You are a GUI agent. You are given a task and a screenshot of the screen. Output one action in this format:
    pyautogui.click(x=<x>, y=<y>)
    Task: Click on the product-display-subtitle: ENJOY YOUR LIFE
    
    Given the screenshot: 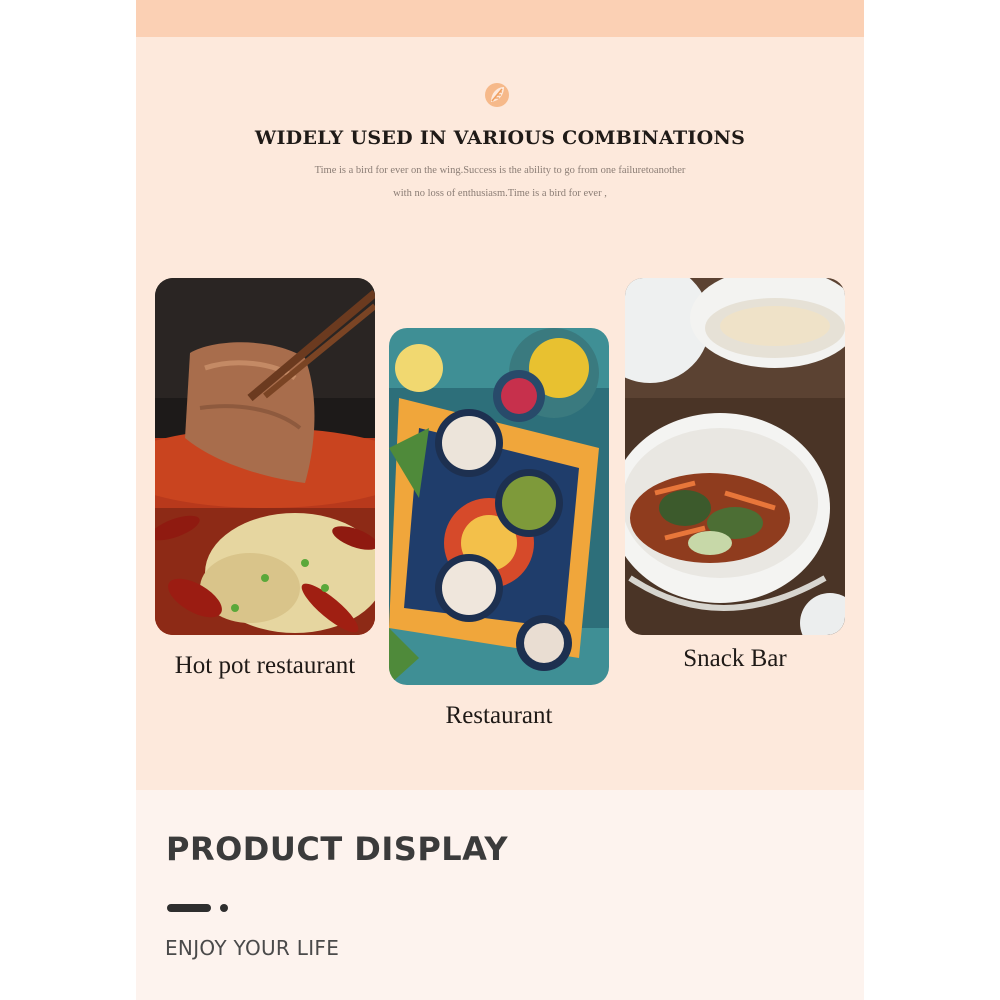 What is the action you would take?
    pyautogui.click(x=252, y=948)
    